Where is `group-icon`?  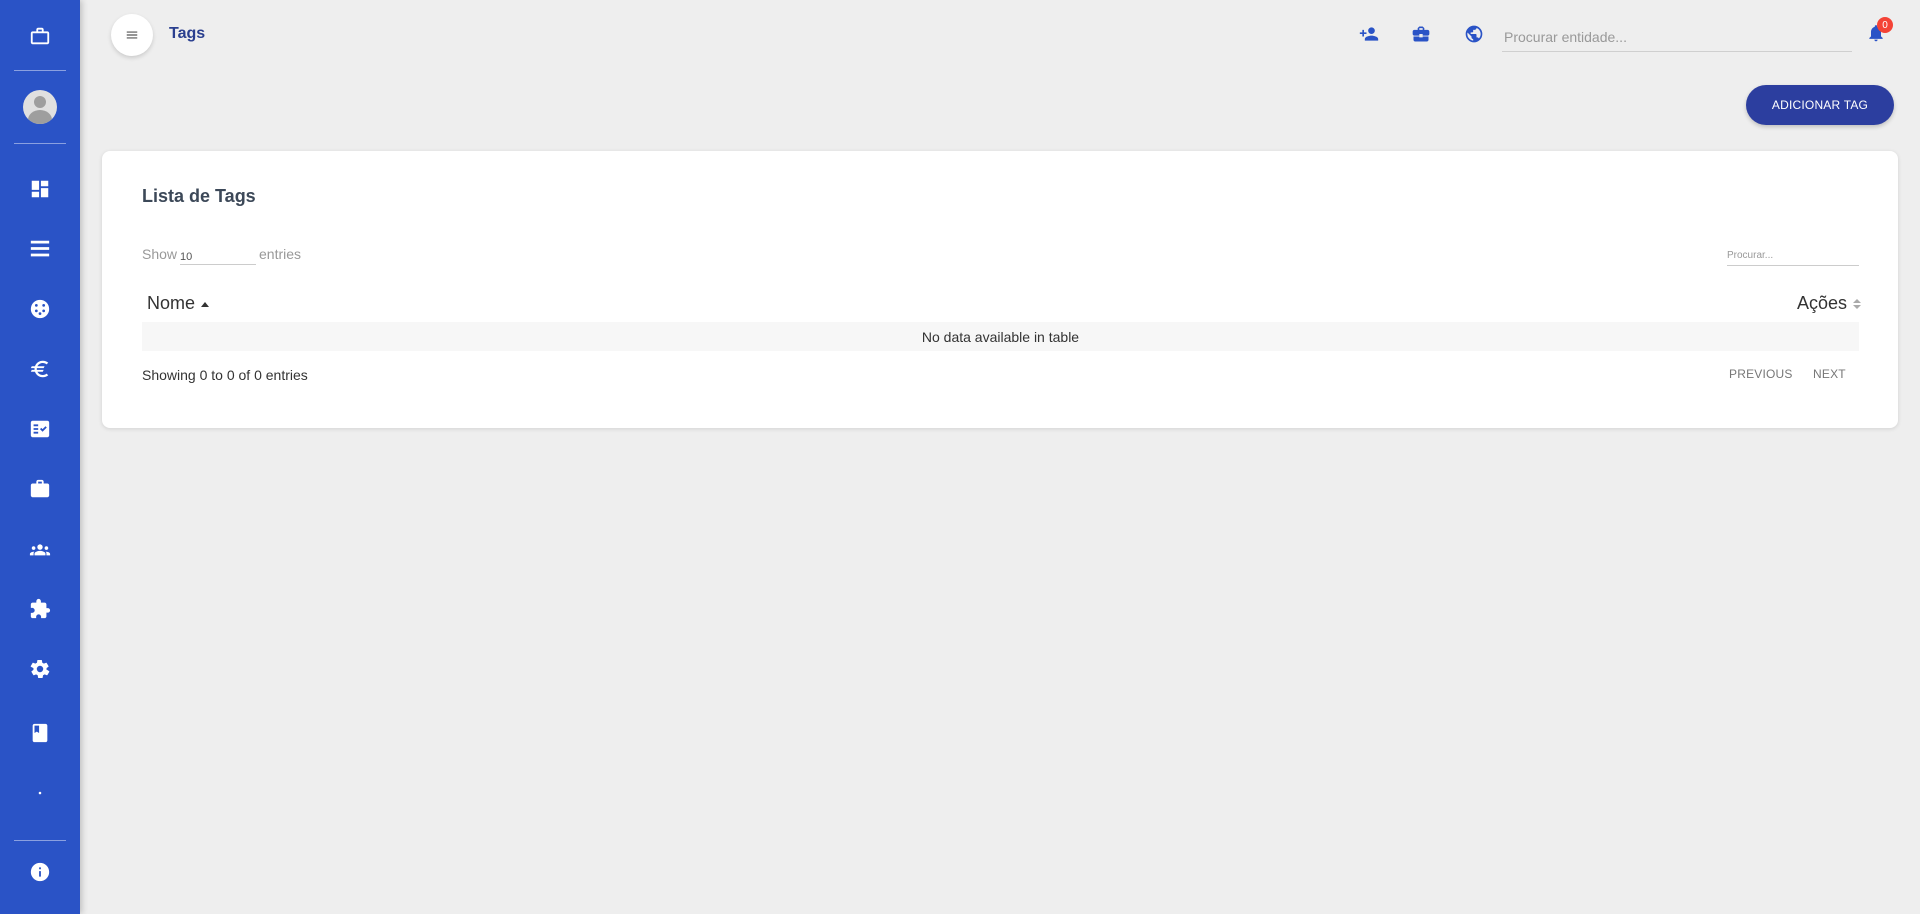 group-icon is located at coordinates (40, 550).